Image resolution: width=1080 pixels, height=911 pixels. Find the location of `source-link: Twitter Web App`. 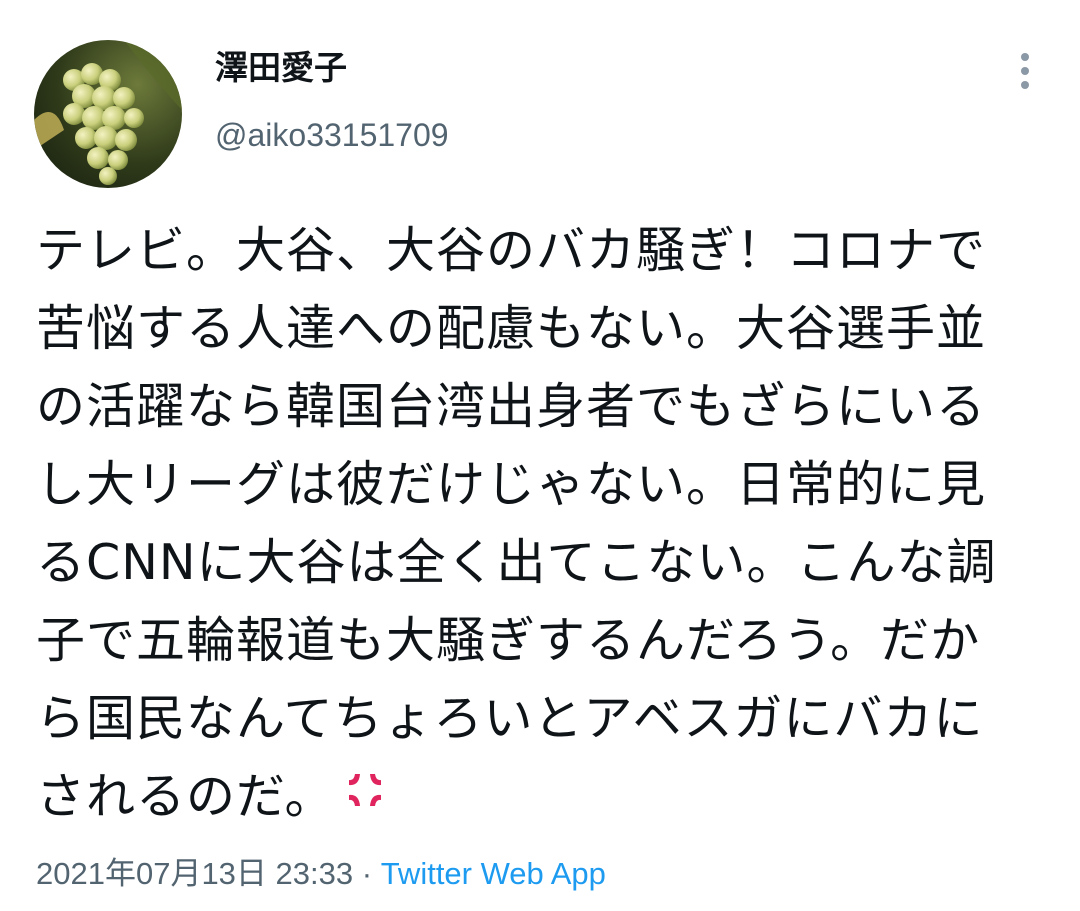

source-link: Twitter Web App is located at coordinates (493, 873).